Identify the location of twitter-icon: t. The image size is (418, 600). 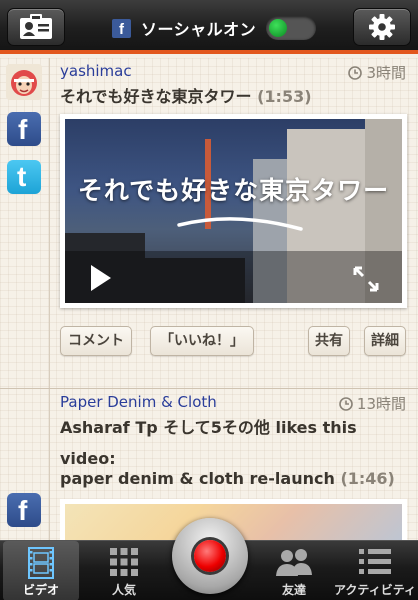
(22, 176).